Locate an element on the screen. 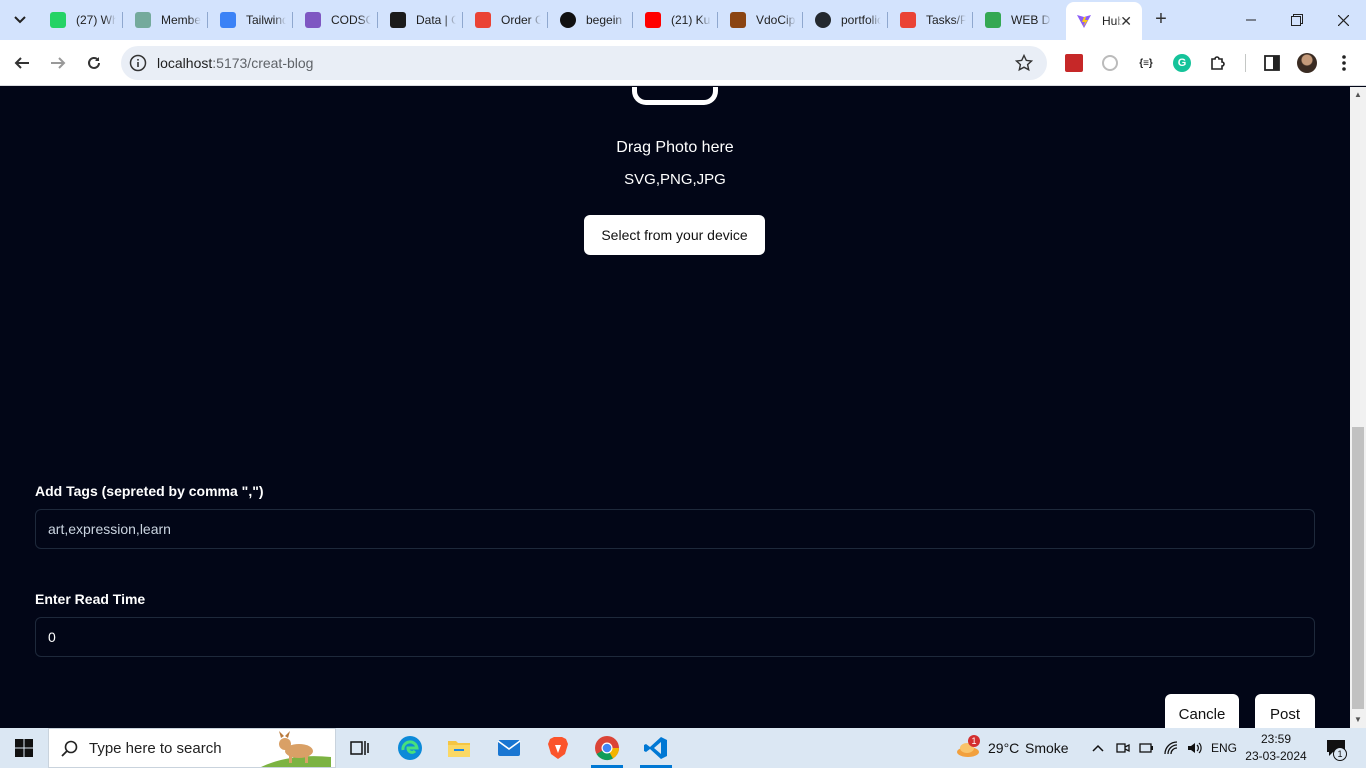 The image size is (1366, 768). tab-title: Tasks/Projects is located at coordinates (946, 20).